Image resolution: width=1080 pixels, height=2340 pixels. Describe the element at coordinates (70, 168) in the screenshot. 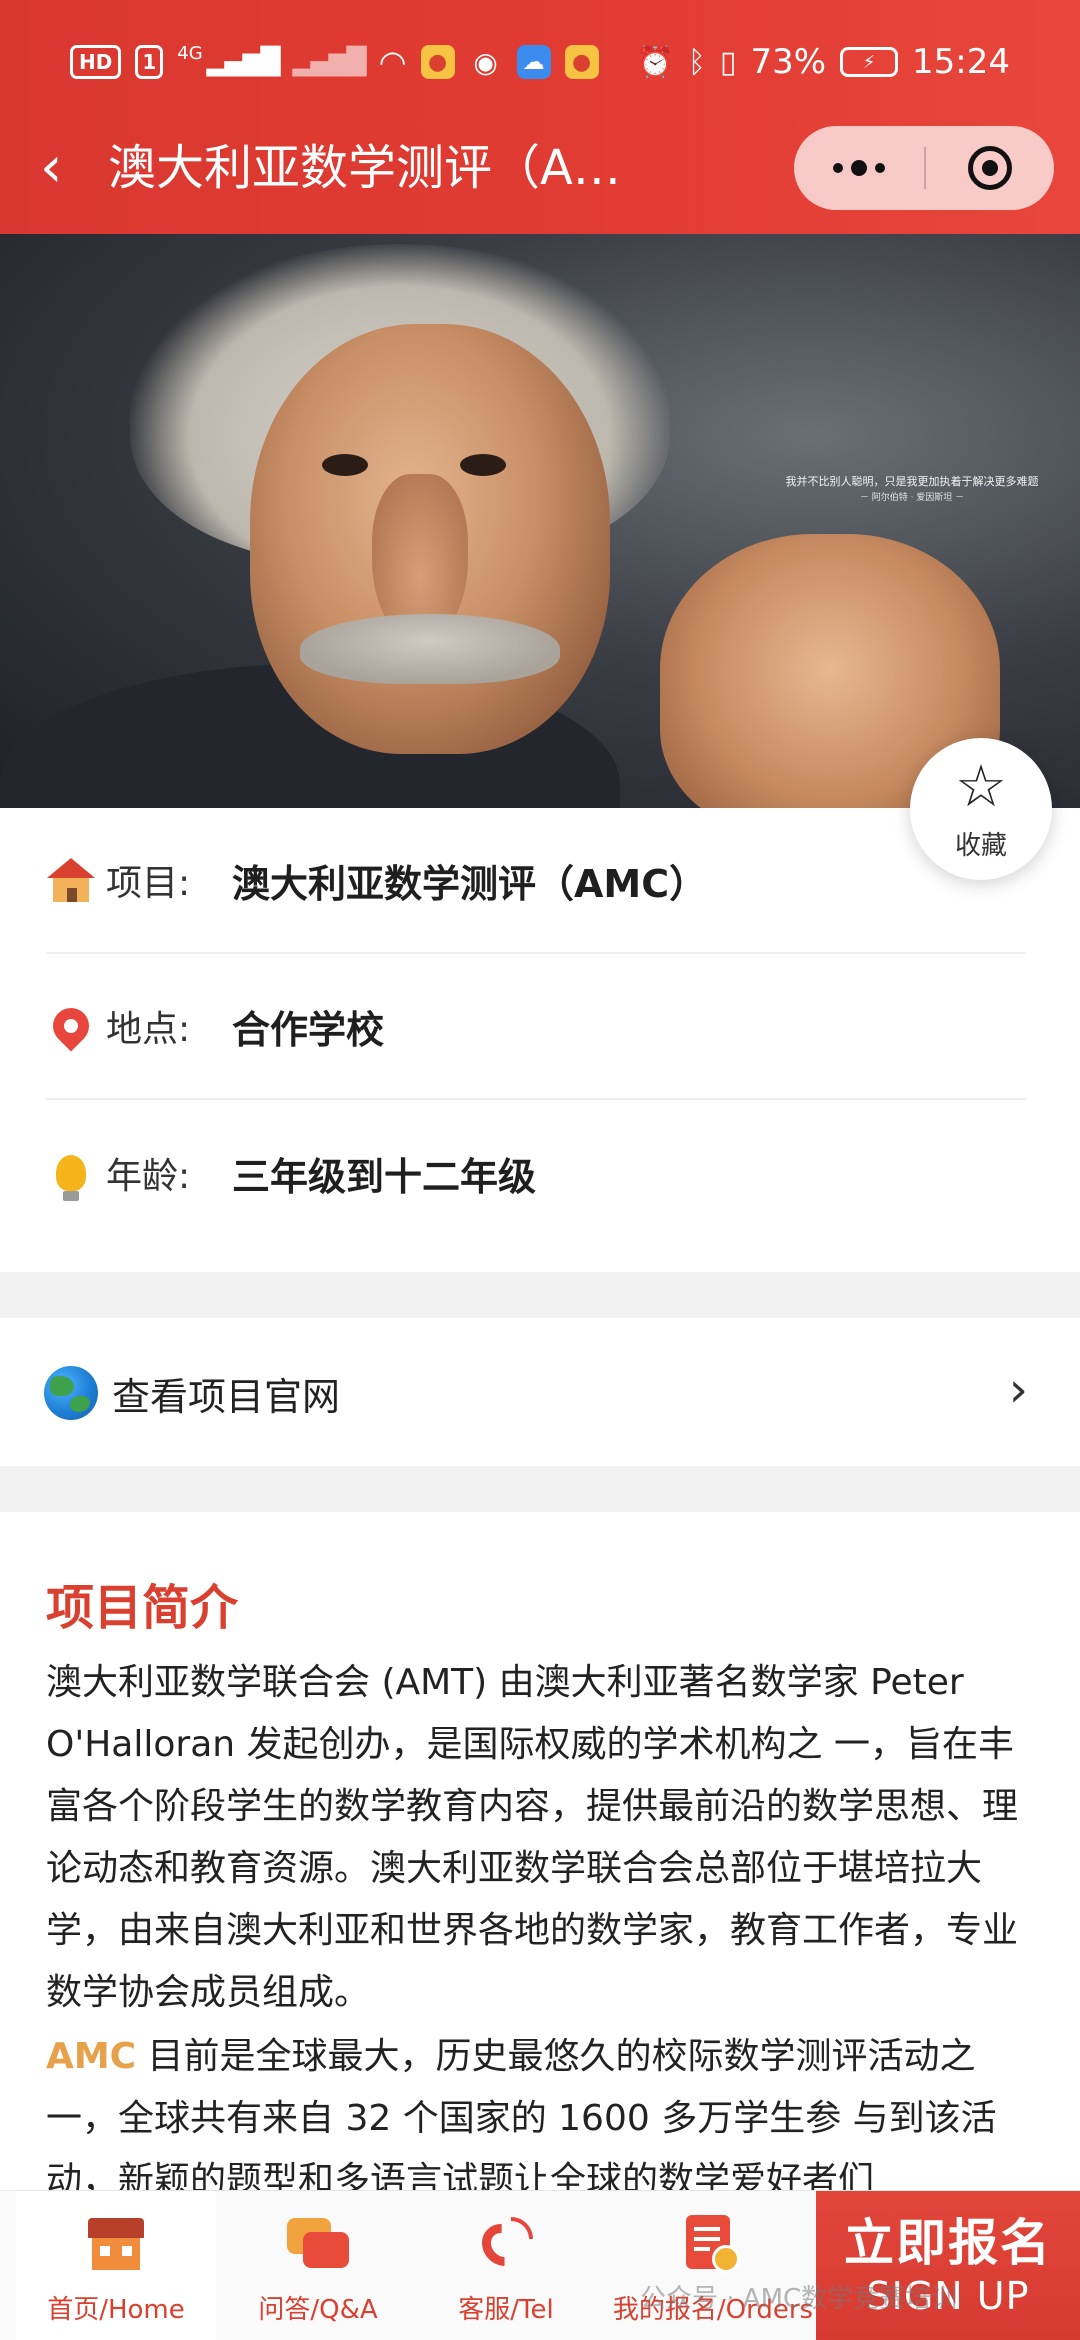

I see `back-arrow-icon: ‹` at that location.